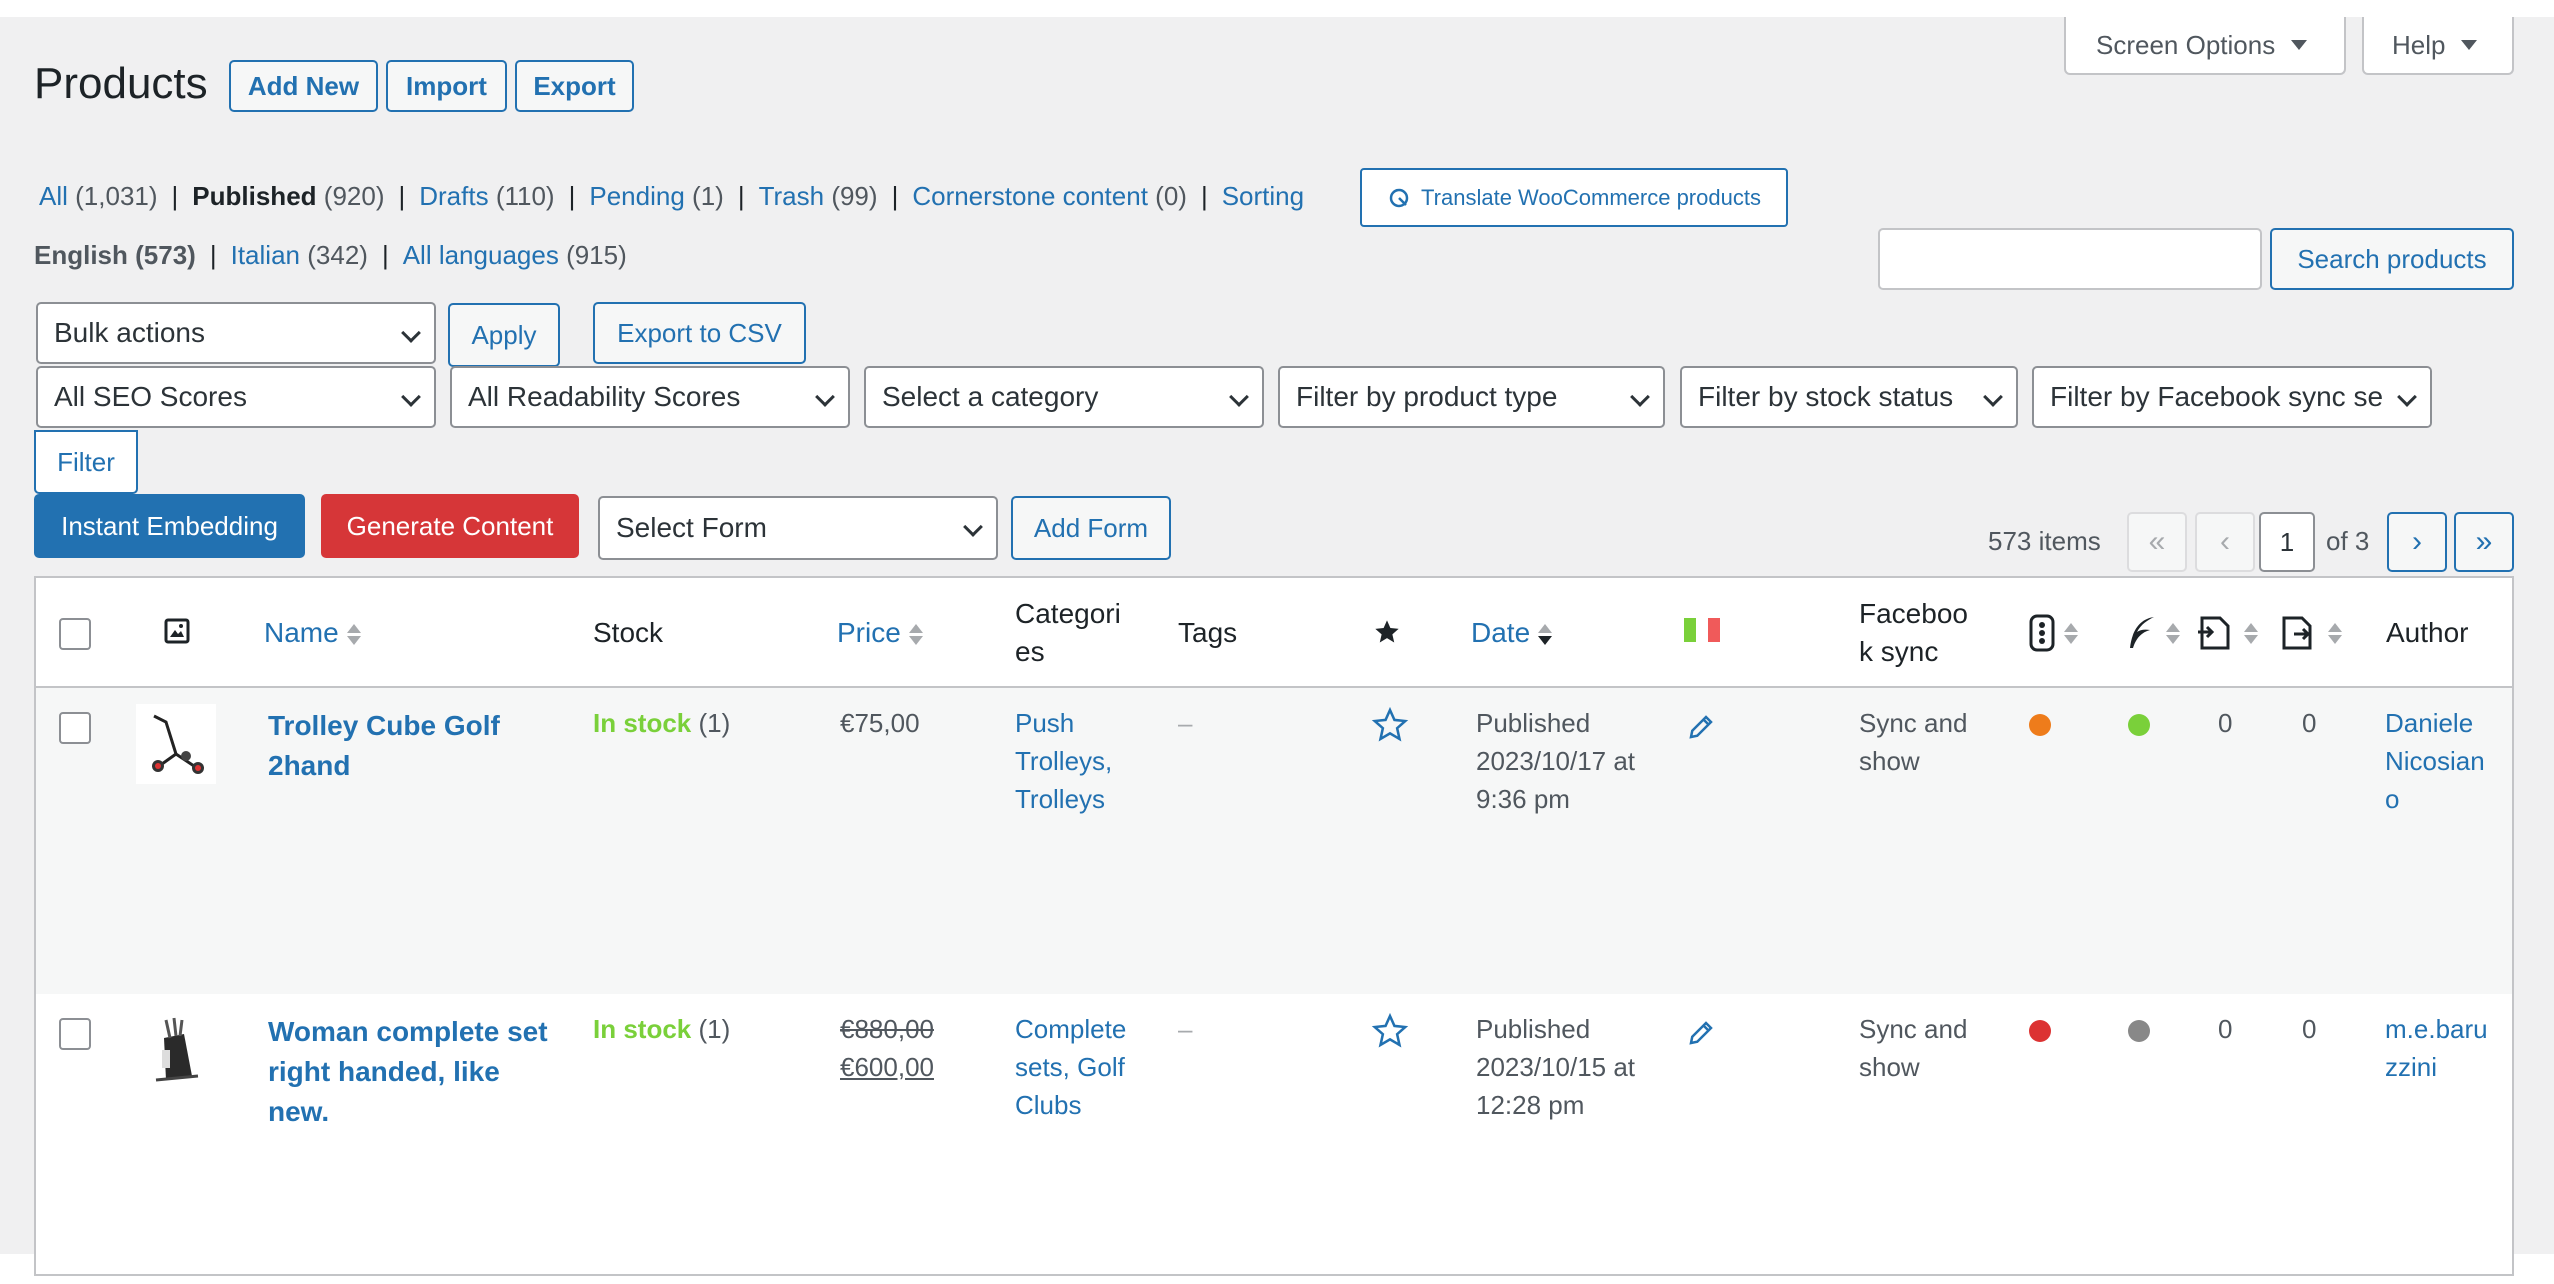 The width and height of the screenshot is (2554, 1284). What do you see at coordinates (303, 86) in the screenshot?
I see `add-new-button: Add New` at bounding box center [303, 86].